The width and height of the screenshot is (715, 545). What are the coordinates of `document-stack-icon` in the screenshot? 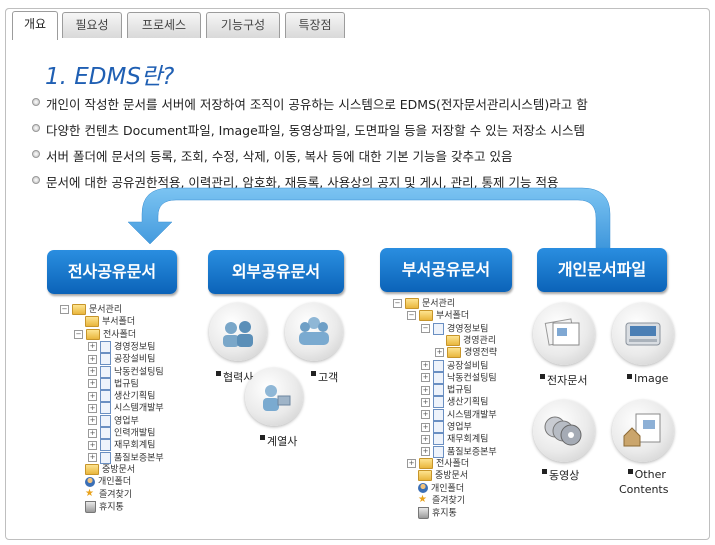 It's located at (564, 334).